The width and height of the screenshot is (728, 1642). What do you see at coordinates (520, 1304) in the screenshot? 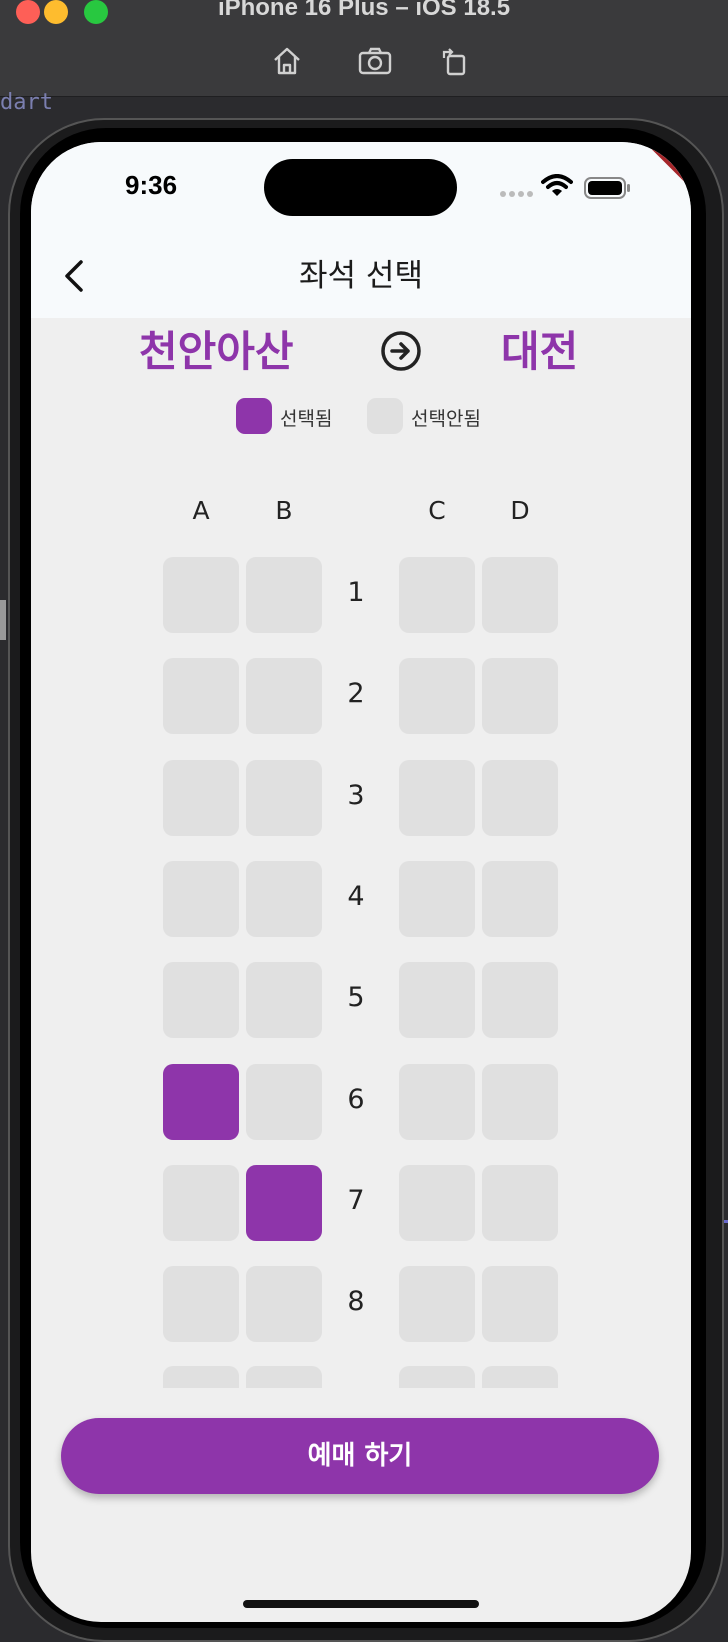
I see `seat-8d` at bounding box center [520, 1304].